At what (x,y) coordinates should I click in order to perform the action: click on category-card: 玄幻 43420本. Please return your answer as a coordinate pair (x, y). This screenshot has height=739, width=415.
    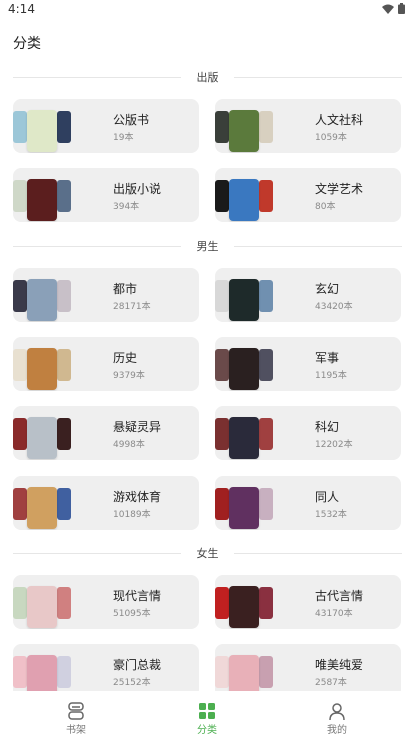
    Looking at the image, I should click on (308, 295).